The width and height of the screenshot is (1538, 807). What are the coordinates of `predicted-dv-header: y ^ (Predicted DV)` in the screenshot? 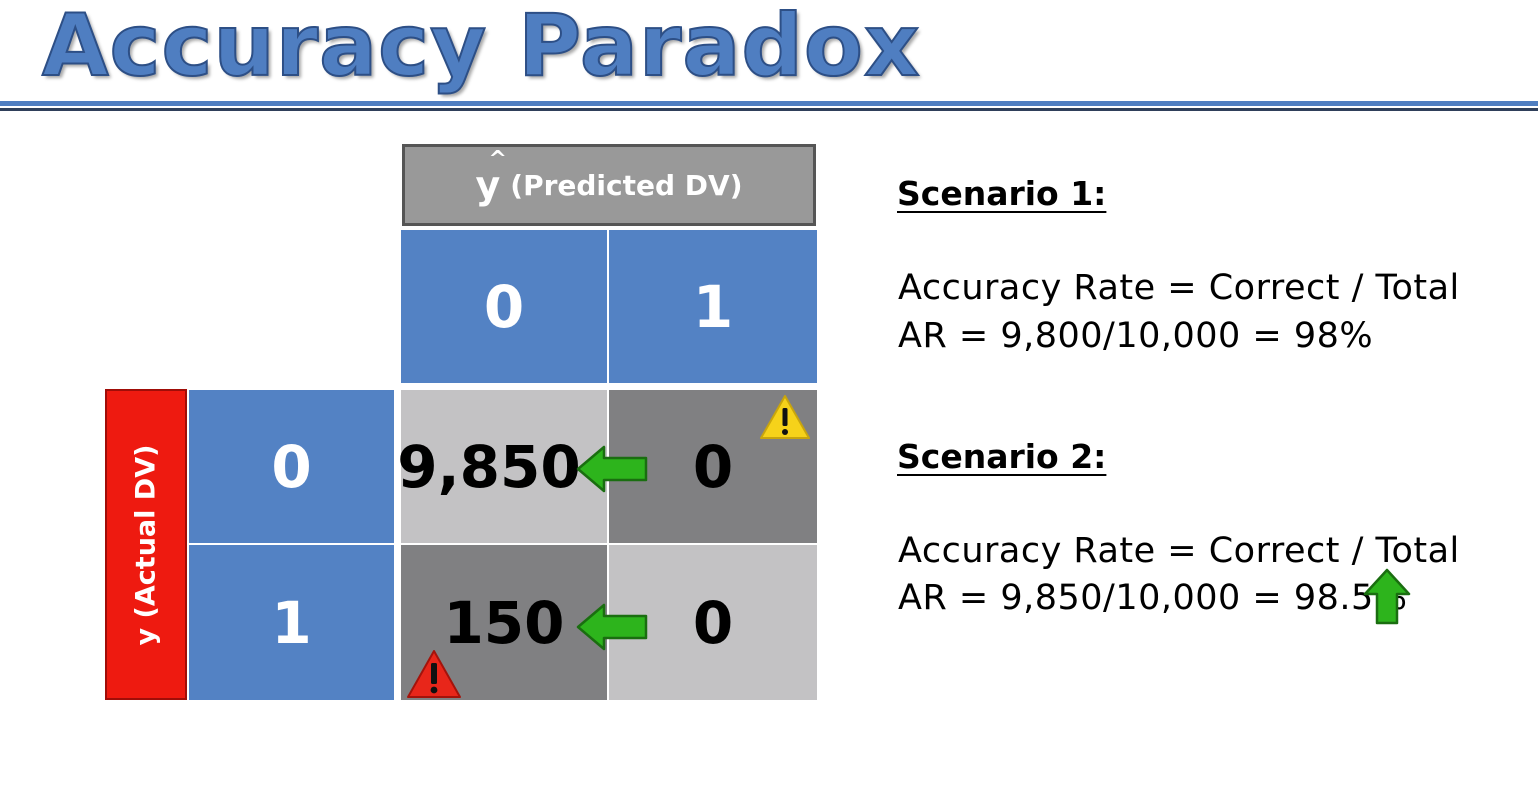 It's located at (609, 185).